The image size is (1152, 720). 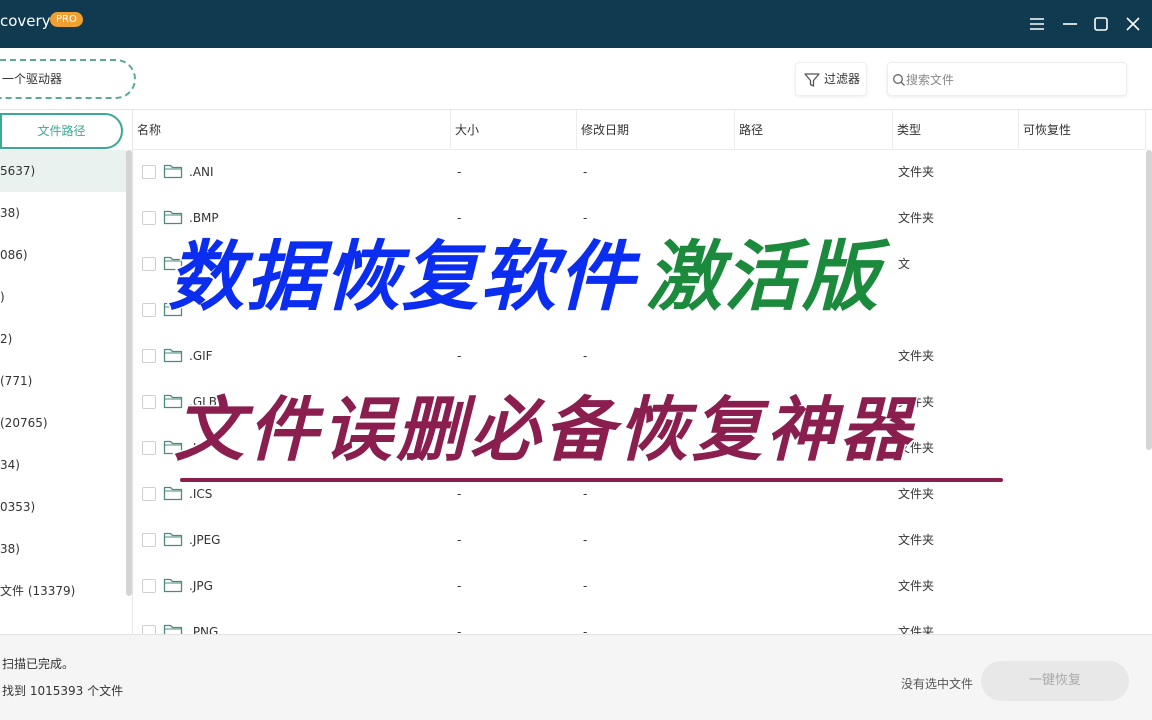 I want to click on filter-icon, so click(x=812, y=80).